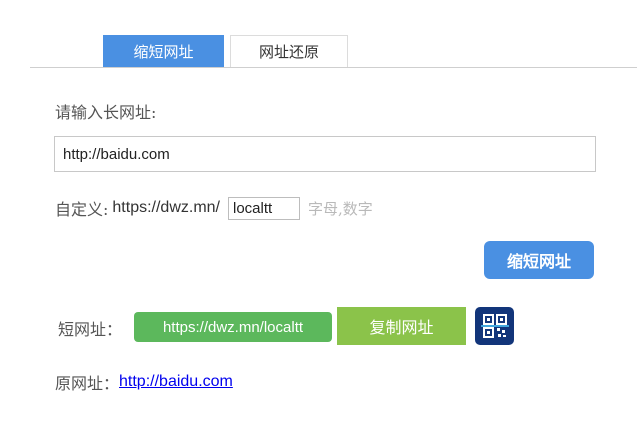 The width and height of the screenshot is (637, 445). Describe the element at coordinates (264, 208) in the screenshot. I see `custom-alias-input` at that location.